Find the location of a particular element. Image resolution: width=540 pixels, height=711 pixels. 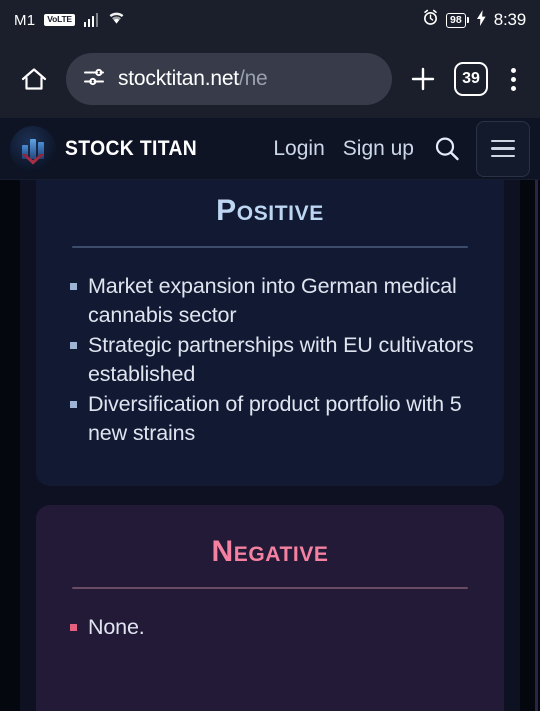

volte-badge: VoLTE is located at coordinates (59, 20).